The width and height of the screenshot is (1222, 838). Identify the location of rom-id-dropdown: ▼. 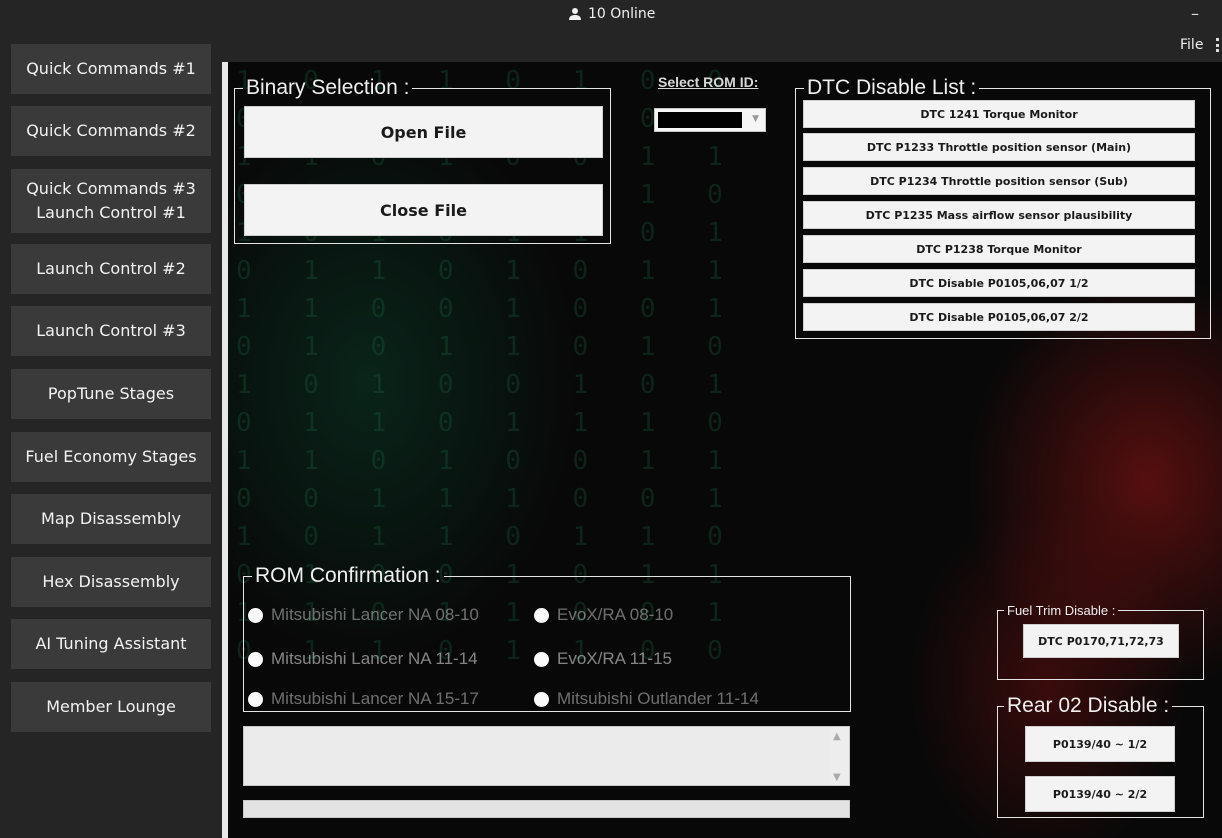
(710, 120).